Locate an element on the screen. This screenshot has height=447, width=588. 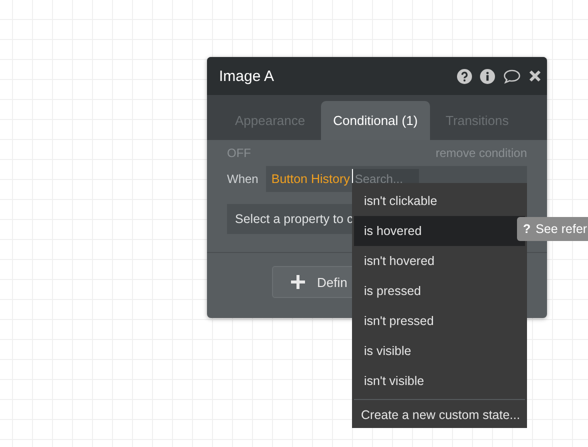
info-icon is located at coordinates (487, 76).